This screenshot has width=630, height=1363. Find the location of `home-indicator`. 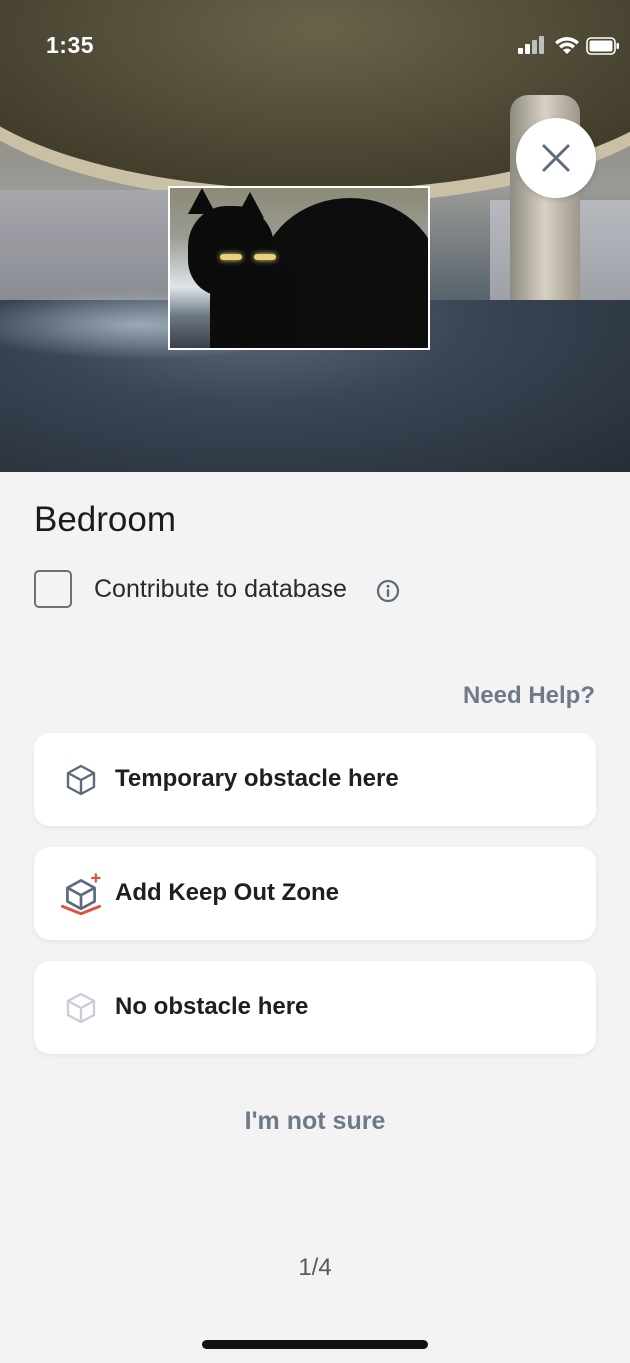

home-indicator is located at coordinates (315, 1344).